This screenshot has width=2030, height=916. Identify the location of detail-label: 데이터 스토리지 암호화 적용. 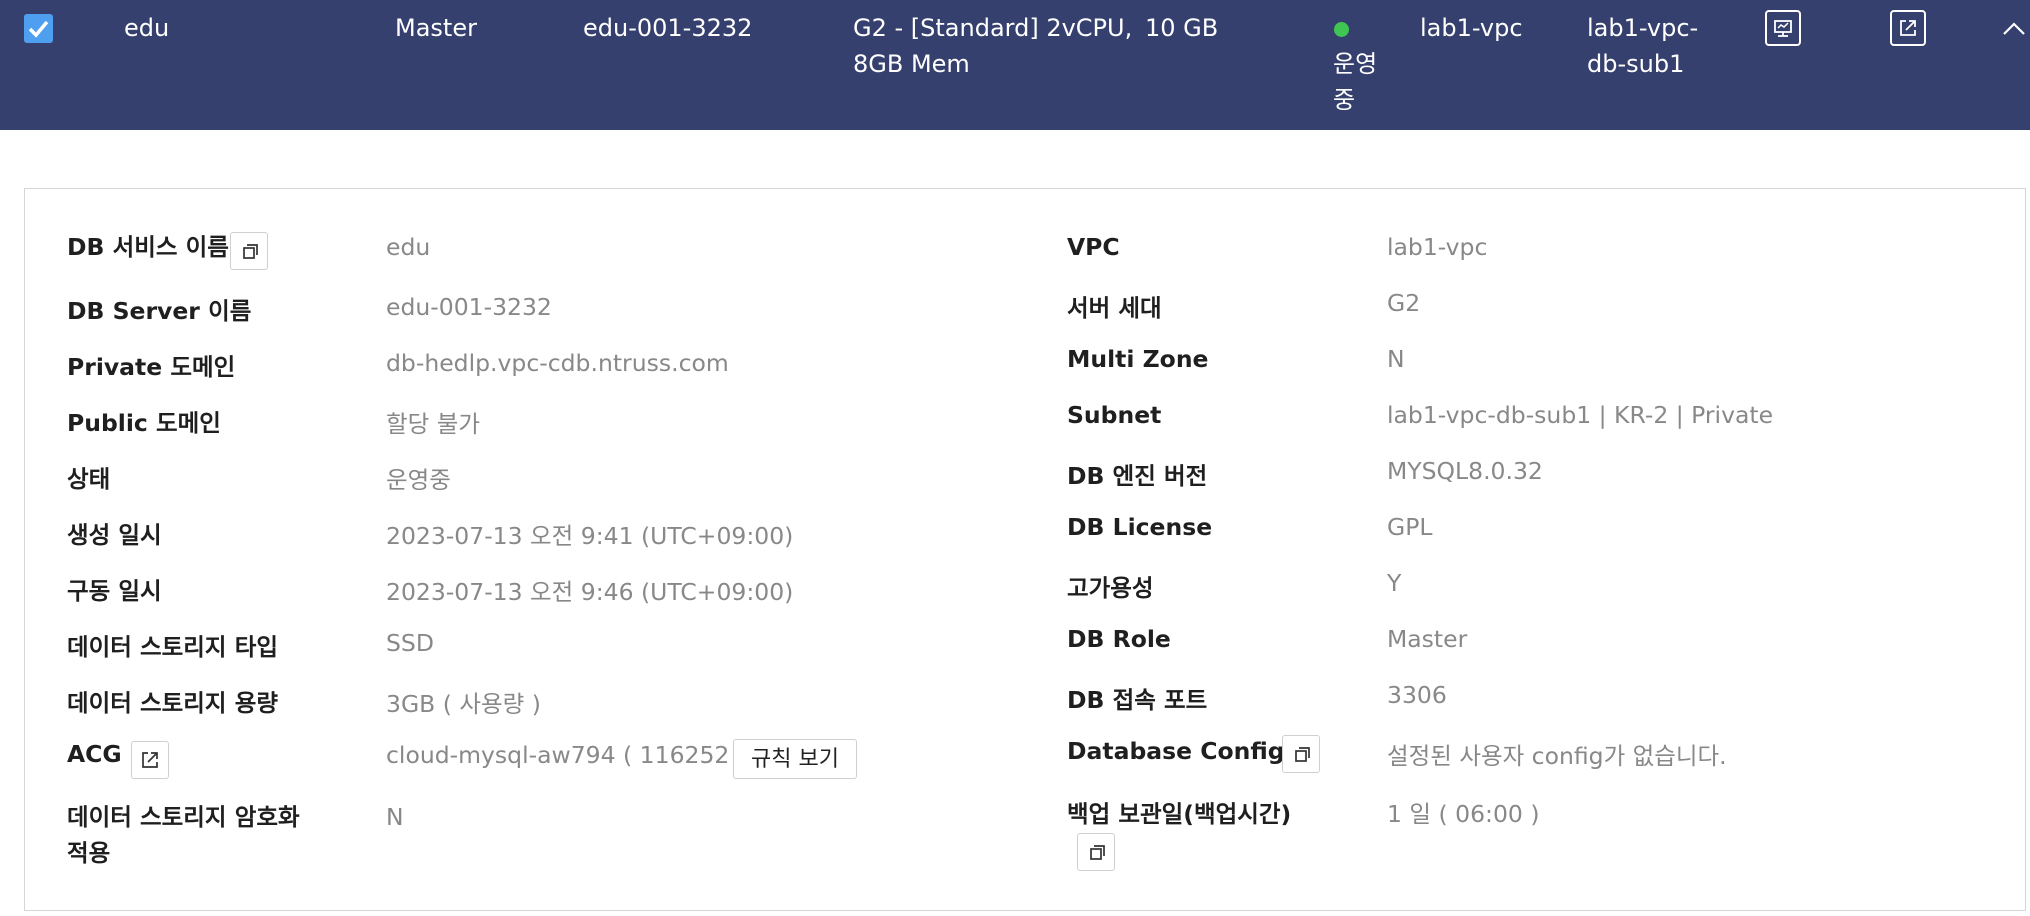
(183, 835).